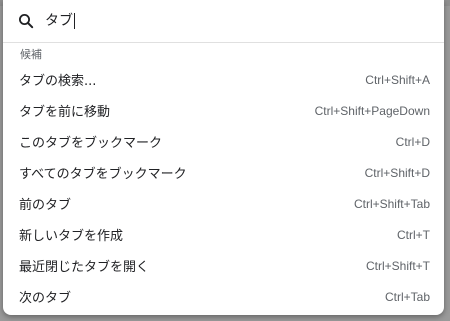 This screenshot has width=450, height=321. I want to click on search-icon, so click(26, 21).